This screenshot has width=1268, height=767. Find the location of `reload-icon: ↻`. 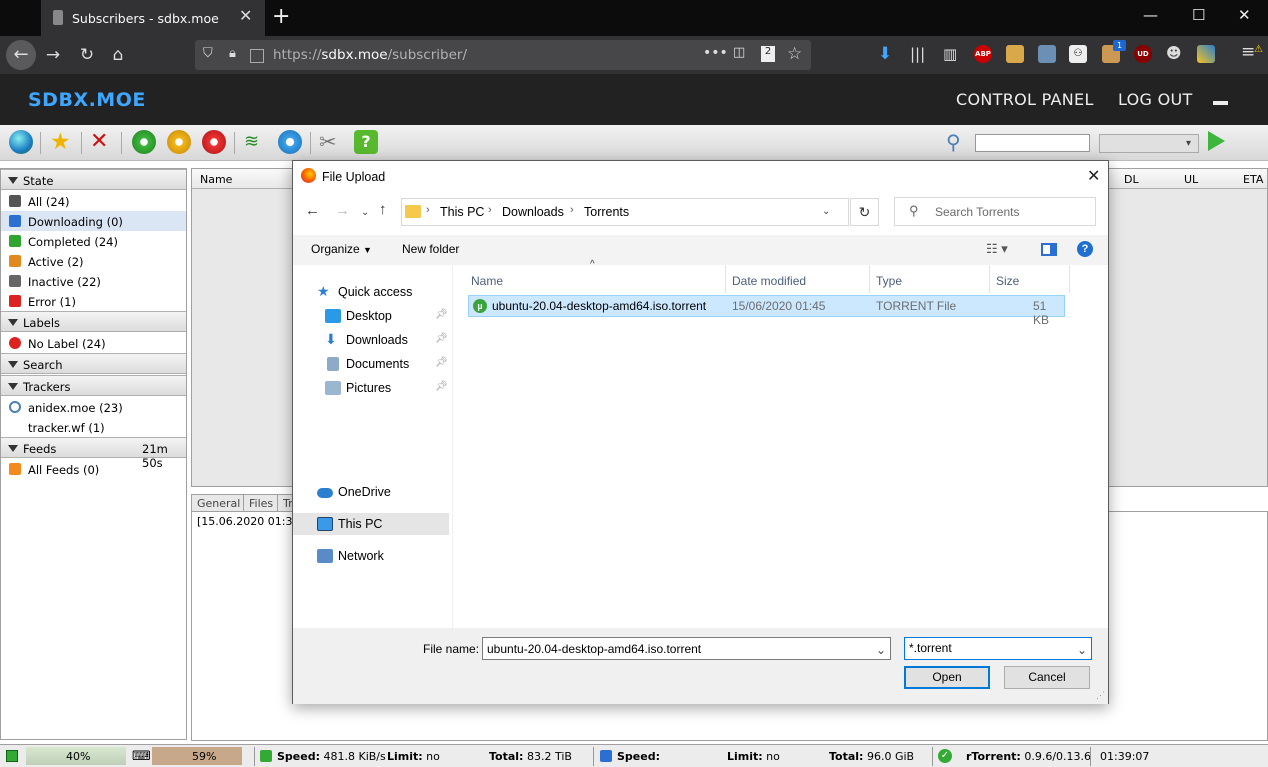

reload-icon: ↻ is located at coordinates (87, 55).